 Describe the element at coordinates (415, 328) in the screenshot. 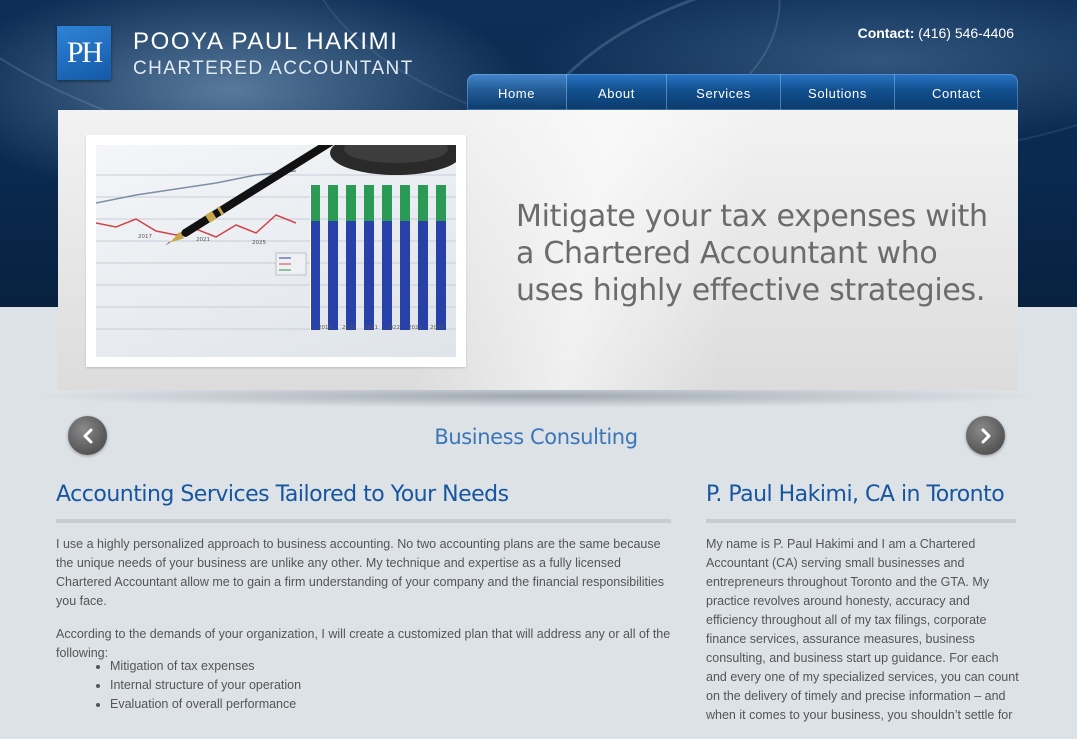

I see `photo-tick-label: 2023` at that location.